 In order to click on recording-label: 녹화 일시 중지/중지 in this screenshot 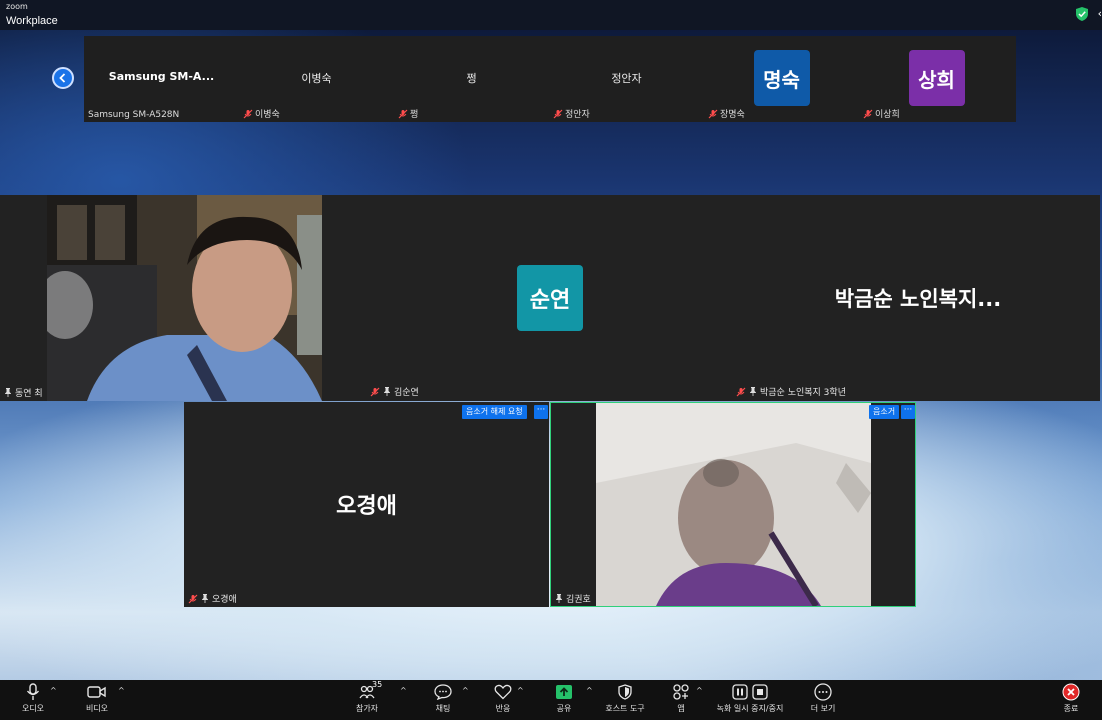, I will do `click(750, 708)`.